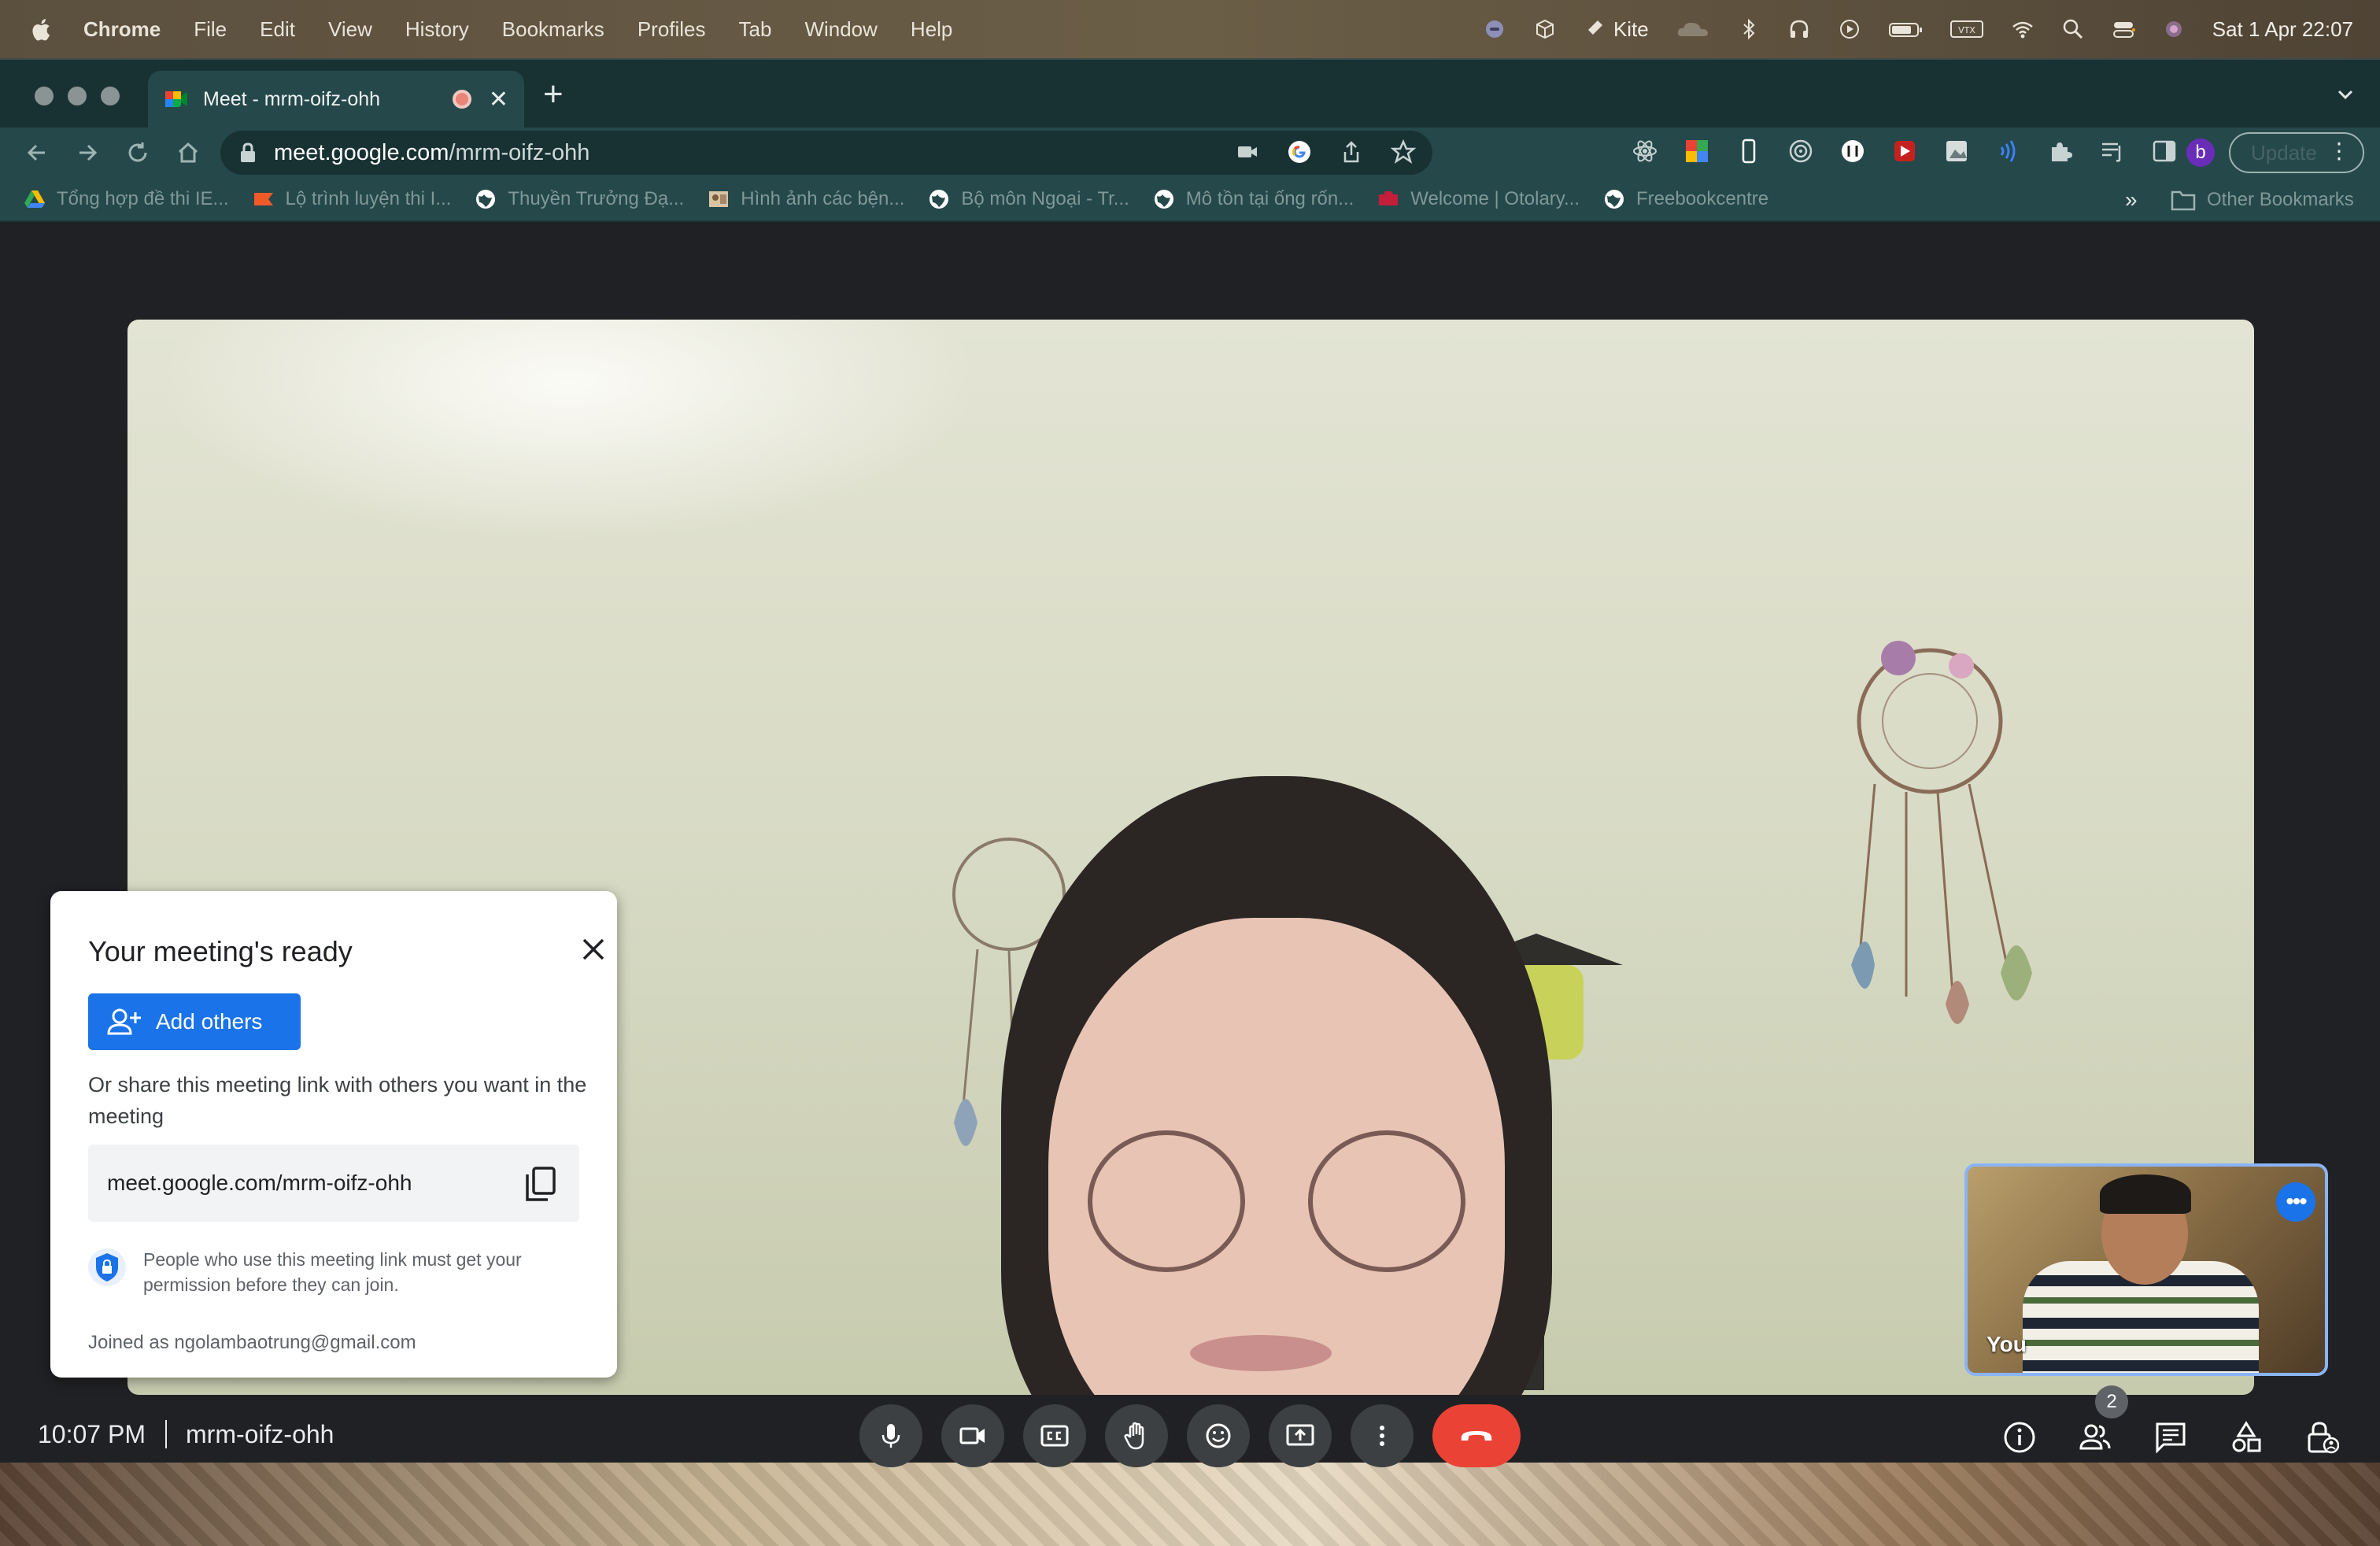  Describe the element at coordinates (2022, 29) in the screenshot. I see `wifi-icon` at that location.